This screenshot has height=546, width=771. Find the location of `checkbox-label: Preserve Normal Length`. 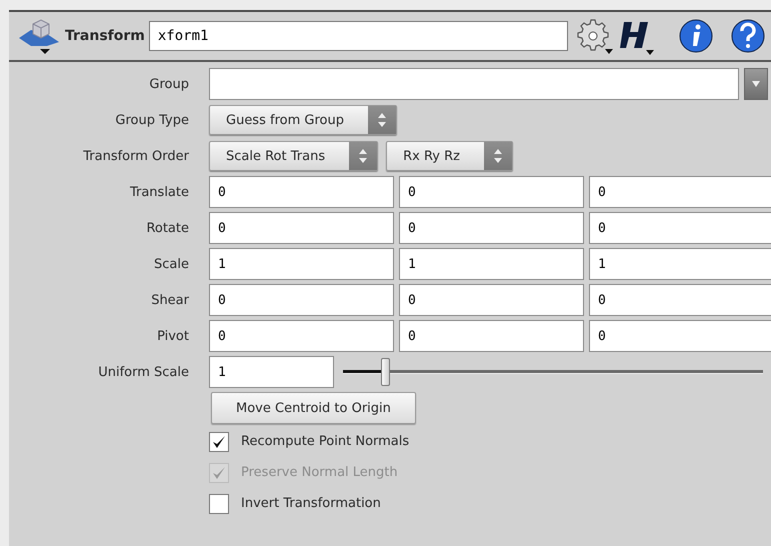

checkbox-label: Preserve Normal Length is located at coordinates (319, 472).